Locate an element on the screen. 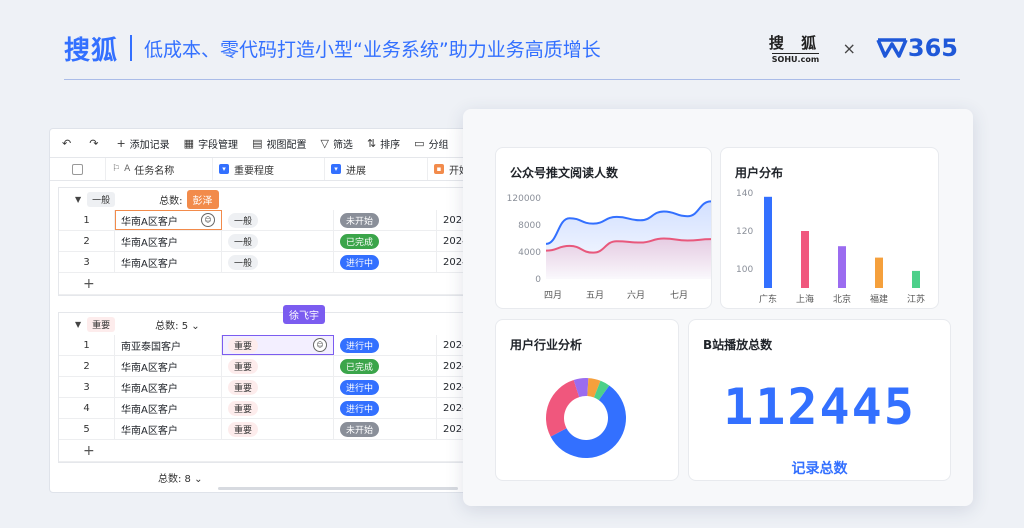 The image size is (1024, 528). brand-title: 搜狐 is located at coordinates (91, 50).